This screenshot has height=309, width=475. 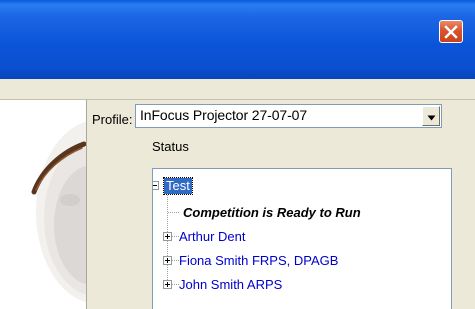 What do you see at coordinates (272, 212) in the screenshot?
I see `status-message: Competition is Ready to Run` at bounding box center [272, 212].